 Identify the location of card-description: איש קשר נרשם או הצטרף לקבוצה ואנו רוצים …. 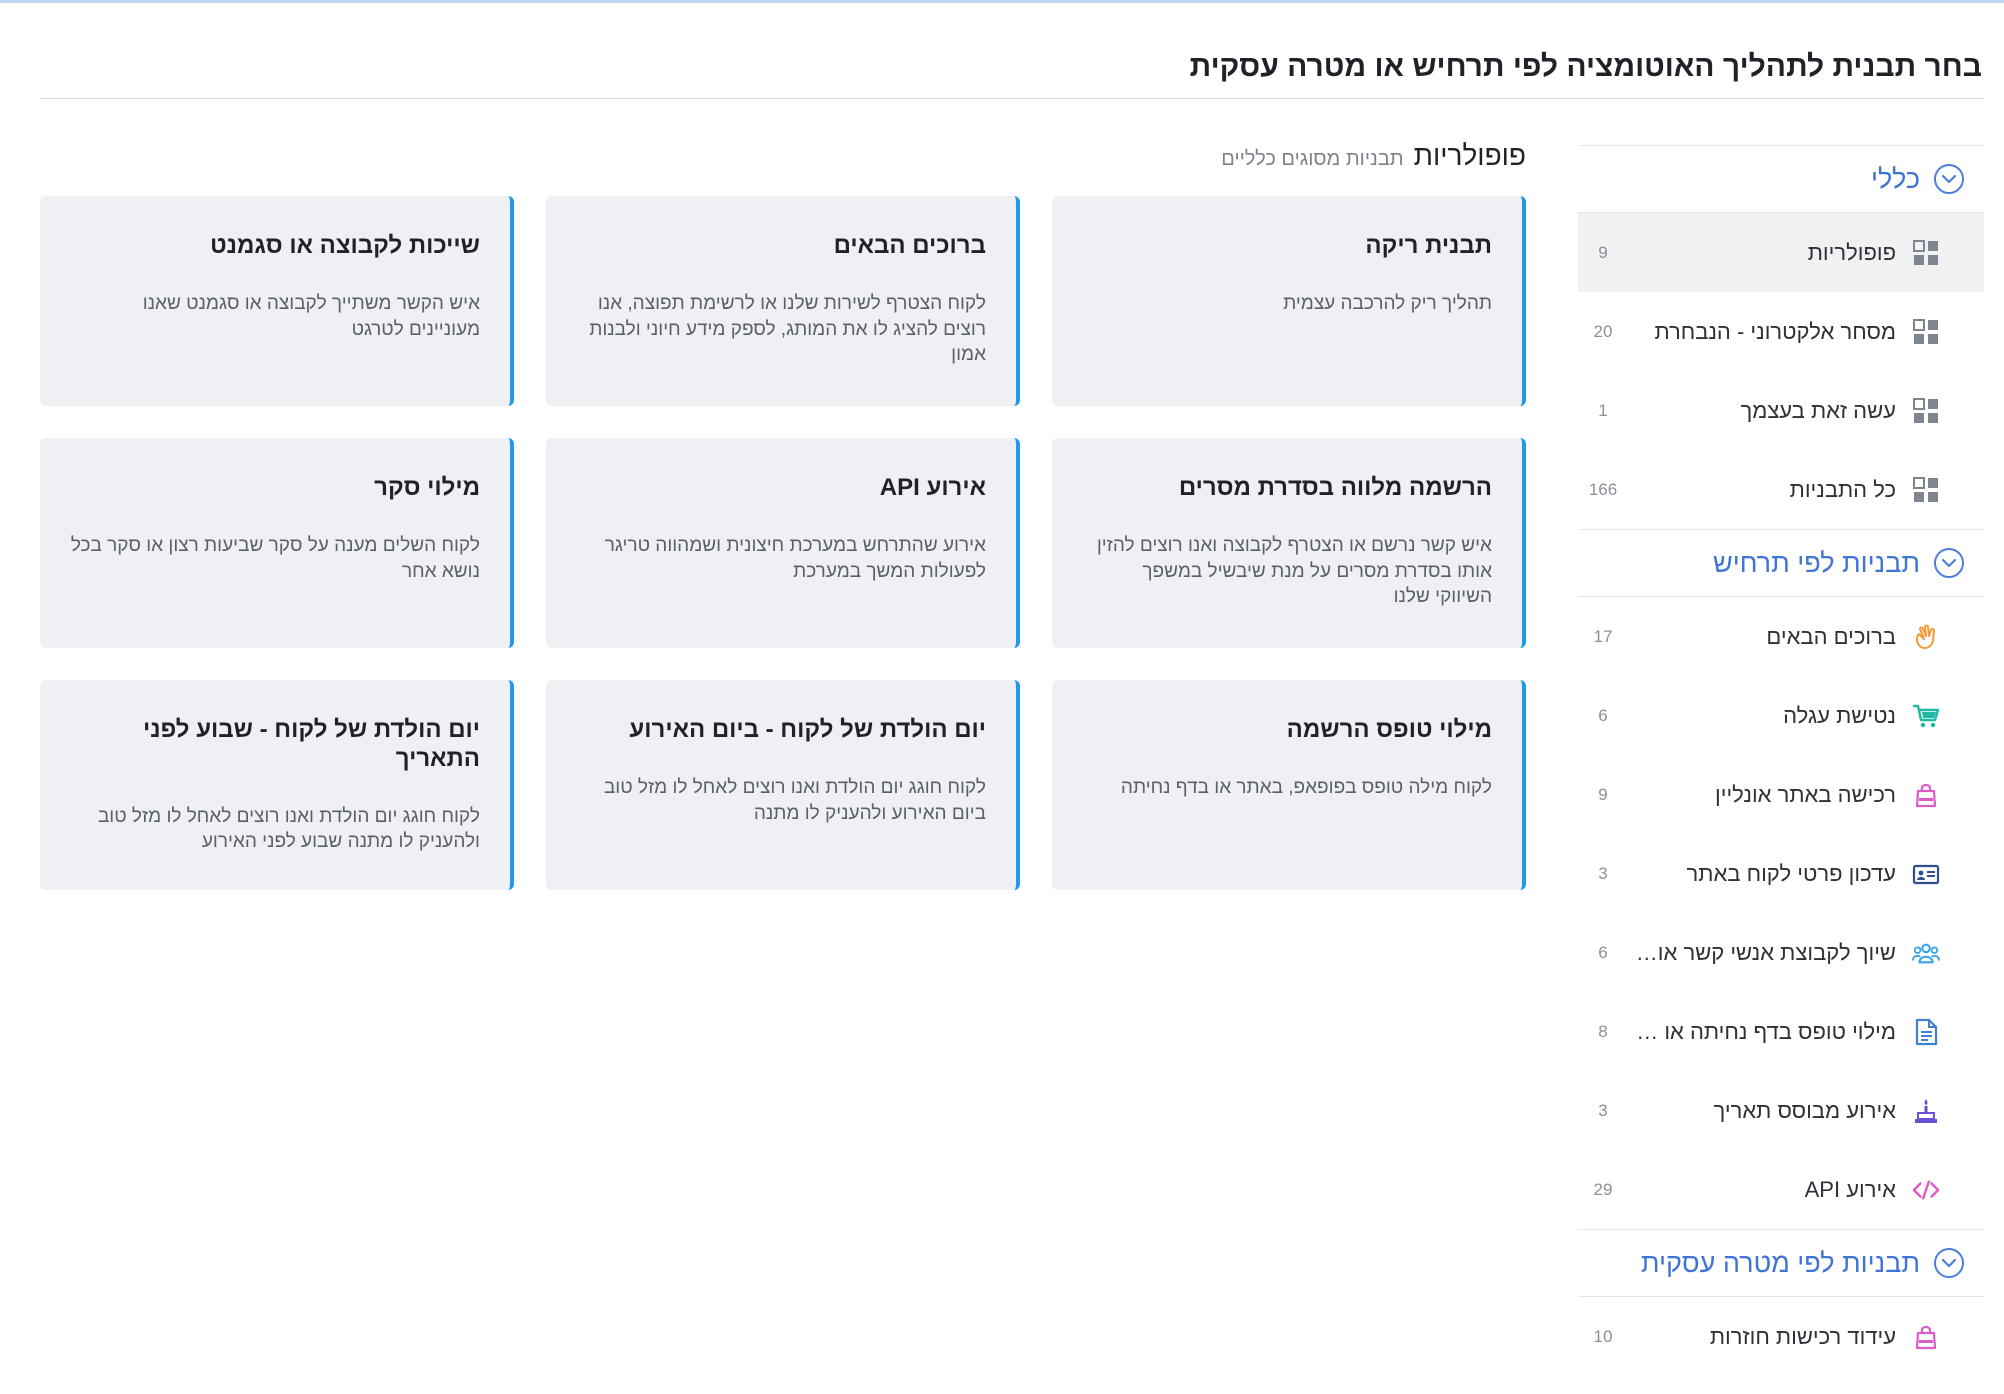
(1294, 571).